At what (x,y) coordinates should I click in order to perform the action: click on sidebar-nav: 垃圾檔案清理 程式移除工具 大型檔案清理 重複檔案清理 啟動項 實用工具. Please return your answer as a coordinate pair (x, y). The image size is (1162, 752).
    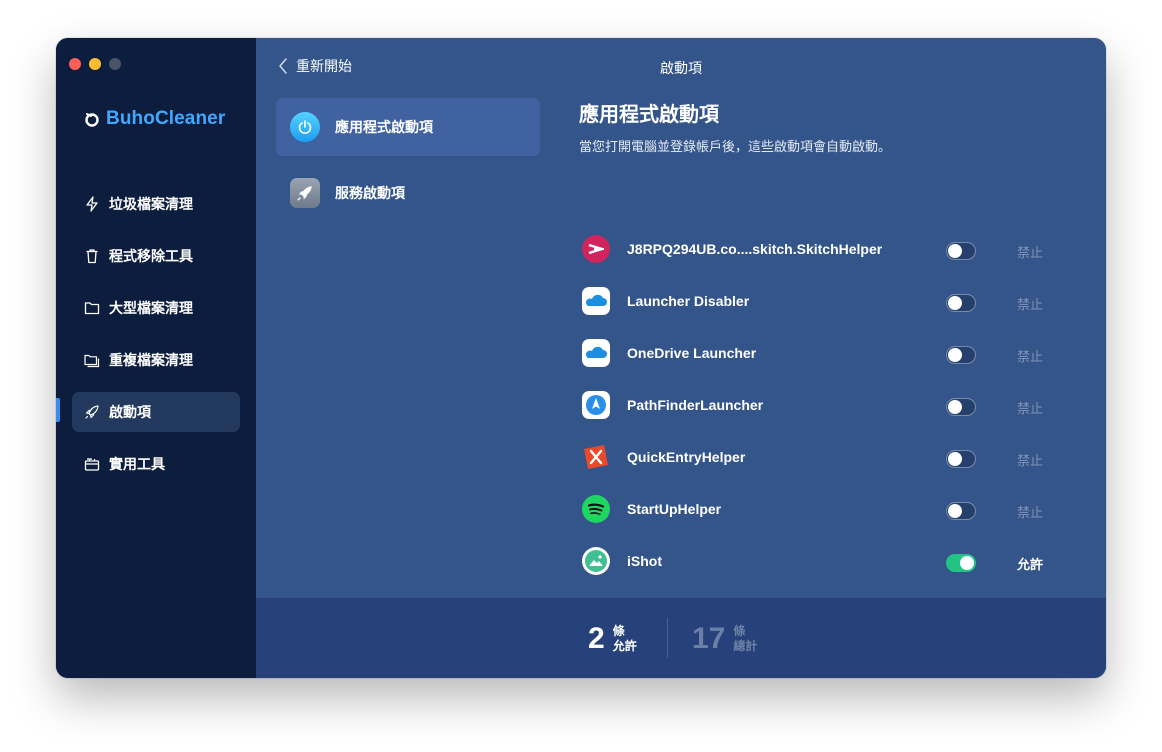
    Looking at the image, I should click on (156, 340).